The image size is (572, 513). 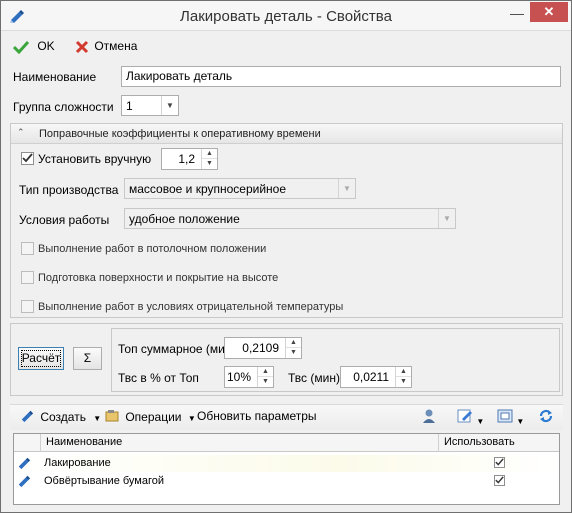 What do you see at coordinates (240, 443) in the screenshot?
I see `column-header-name: Наименование` at bounding box center [240, 443].